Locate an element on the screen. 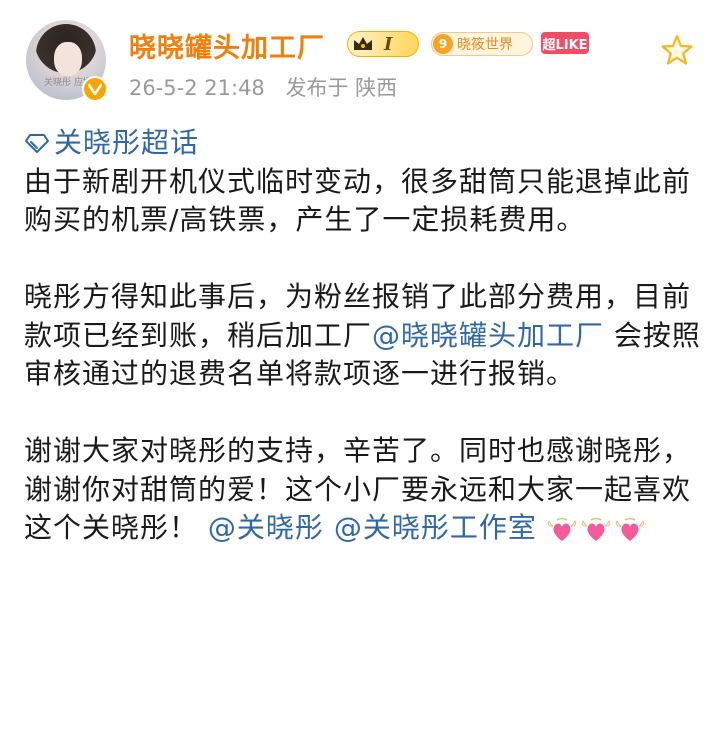 The height and width of the screenshot is (734, 720). post-meta: 26-5-2 21:48 发布于 陕西 is located at coordinates (270, 87).